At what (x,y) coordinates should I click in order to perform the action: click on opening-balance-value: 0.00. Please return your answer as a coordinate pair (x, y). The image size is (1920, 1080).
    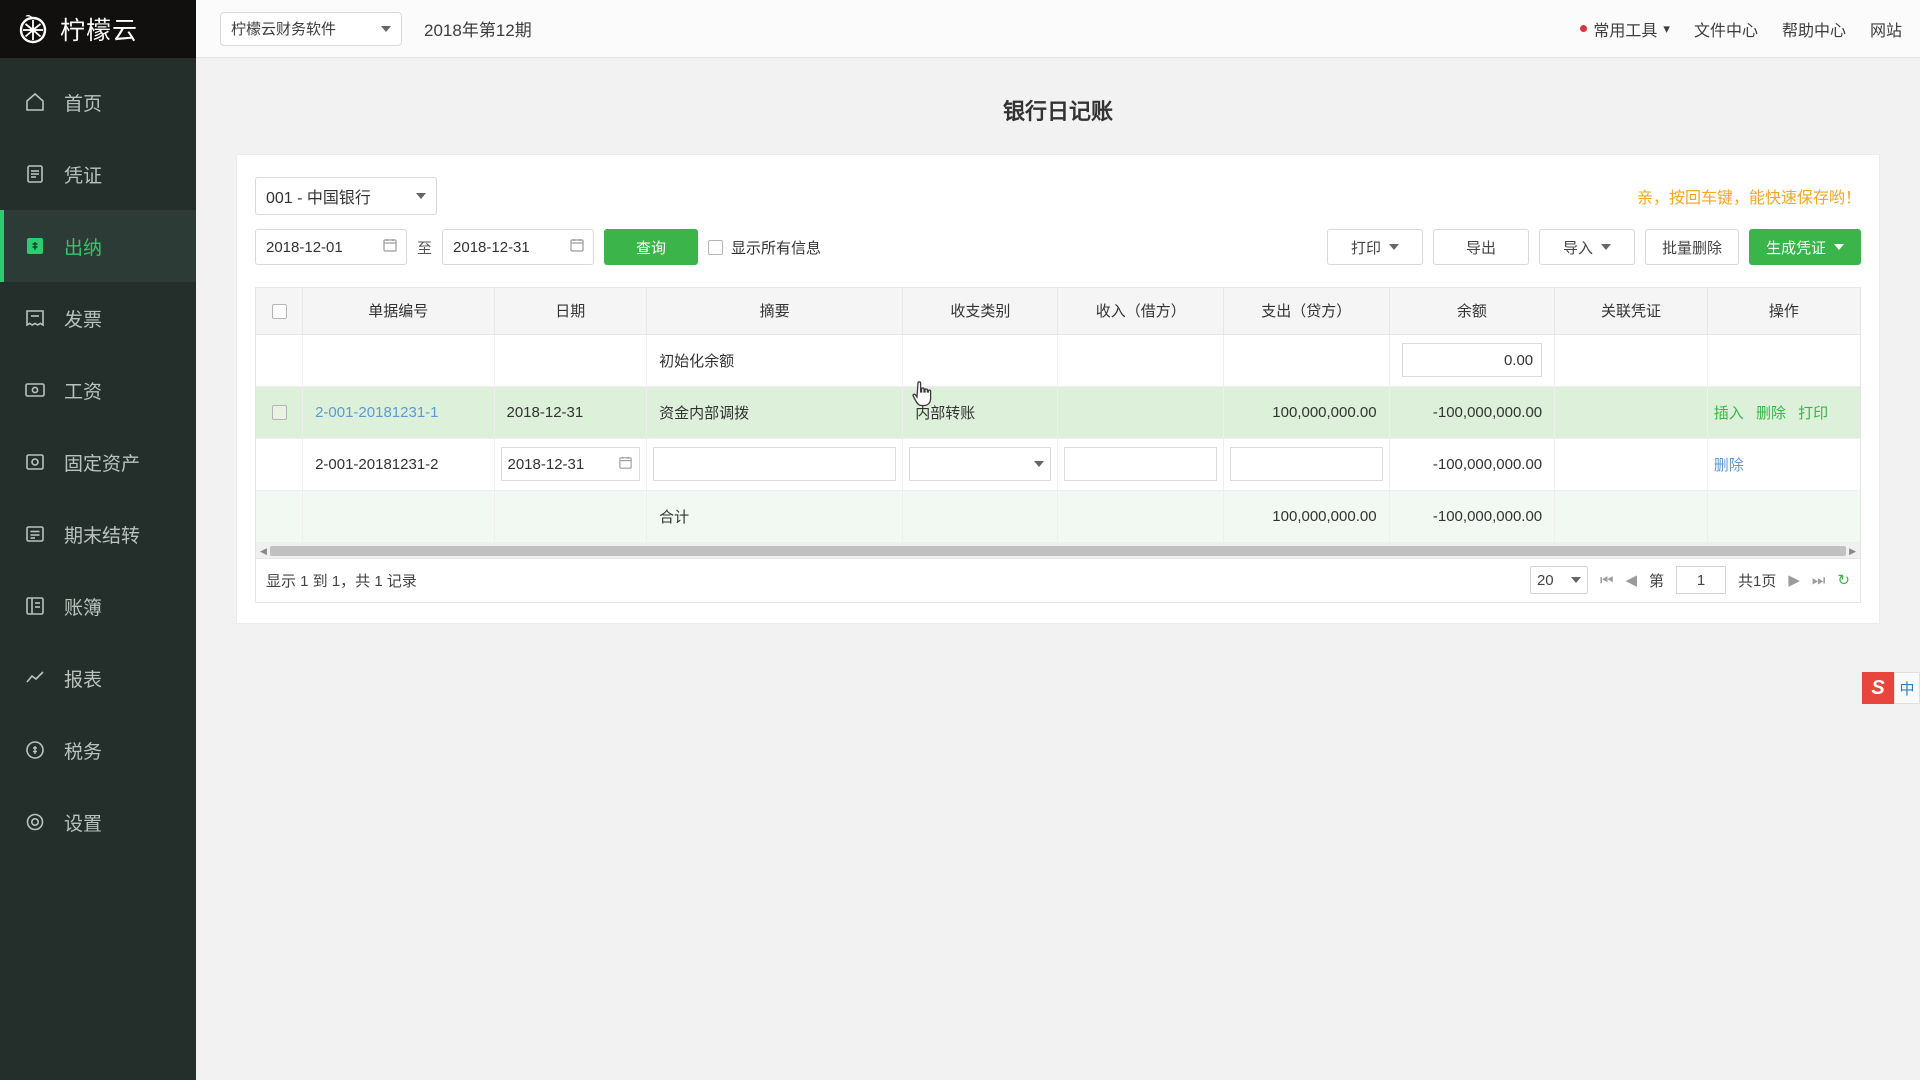
    Looking at the image, I should click on (1518, 360).